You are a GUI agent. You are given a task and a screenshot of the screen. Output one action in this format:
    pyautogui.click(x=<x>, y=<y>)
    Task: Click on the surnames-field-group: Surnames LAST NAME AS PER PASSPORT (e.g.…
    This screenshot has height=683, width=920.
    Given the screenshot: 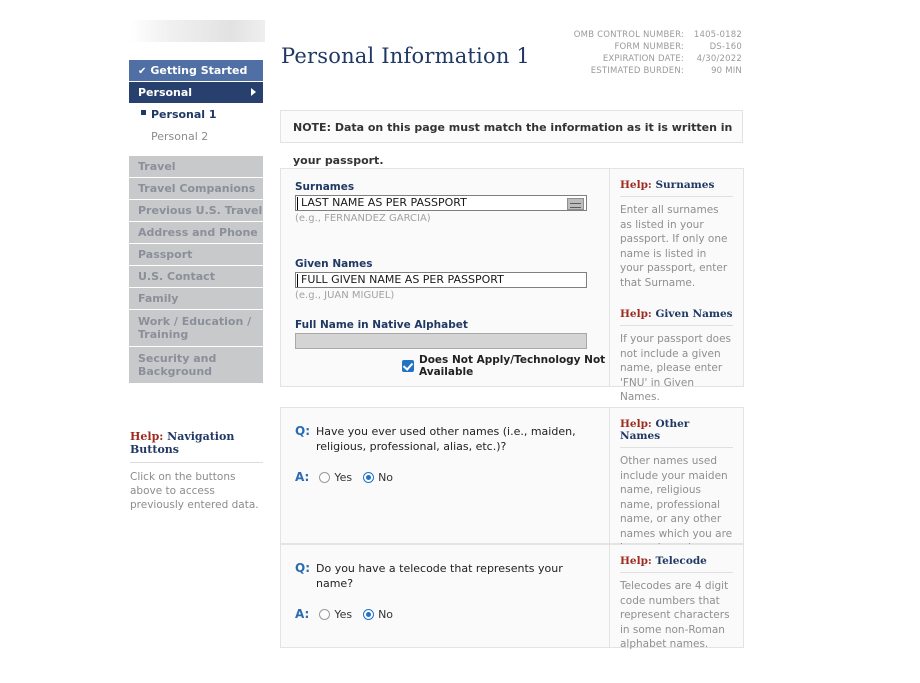 What is the action you would take?
    pyautogui.click(x=453, y=202)
    